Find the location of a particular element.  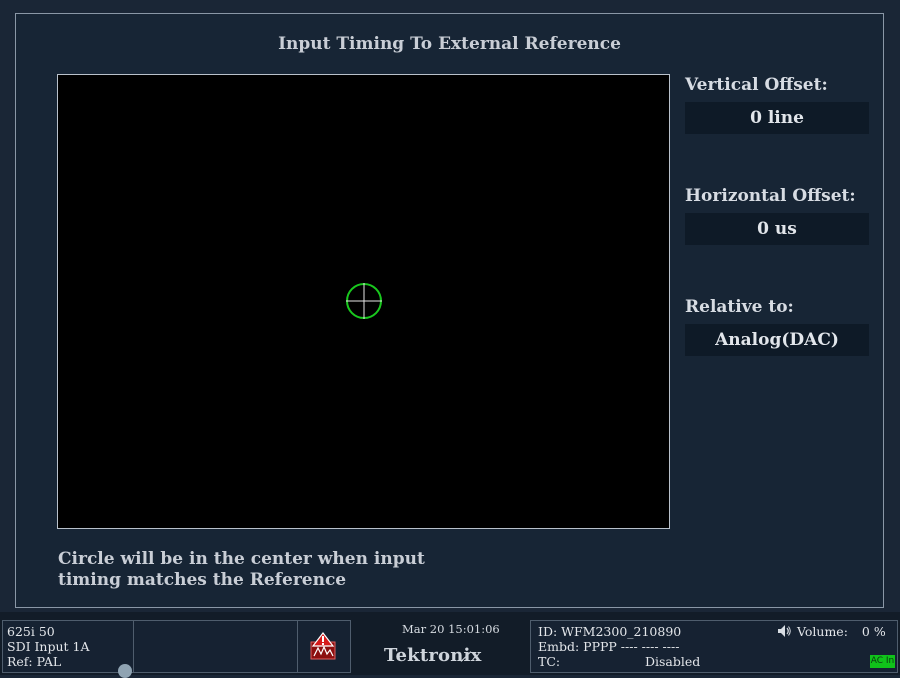

caption-line-1: Circle will be in the center when input is located at coordinates (241, 559).